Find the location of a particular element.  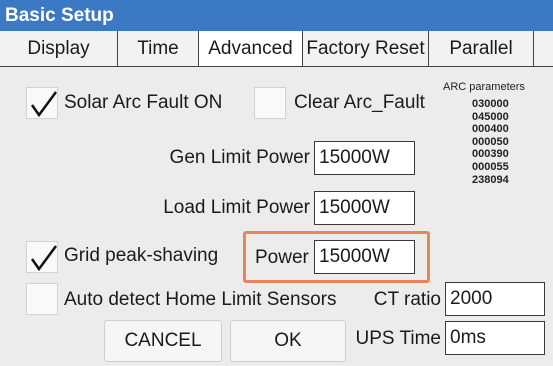

tab-time: Time is located at coordinates (158, 48).